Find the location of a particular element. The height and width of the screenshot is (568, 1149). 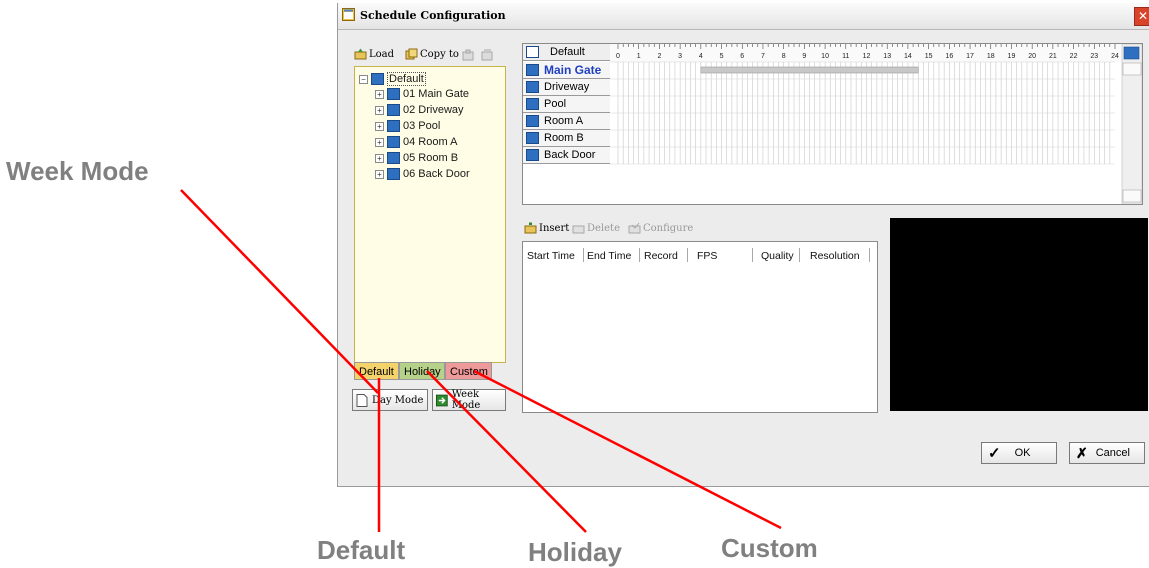

custom-callout: Custom is located at coordinates (769, 548).